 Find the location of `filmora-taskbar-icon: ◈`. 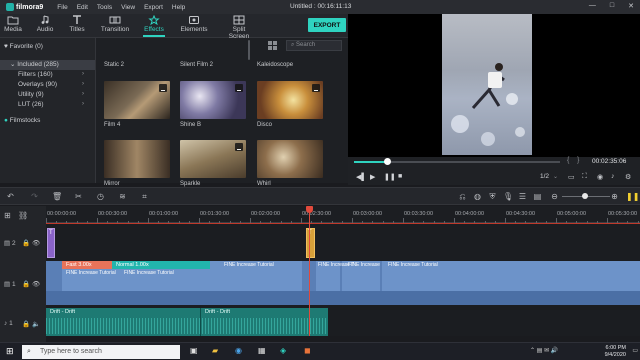

filmora-taskbar-icon: ◈ is located at coordinates (283, 350).